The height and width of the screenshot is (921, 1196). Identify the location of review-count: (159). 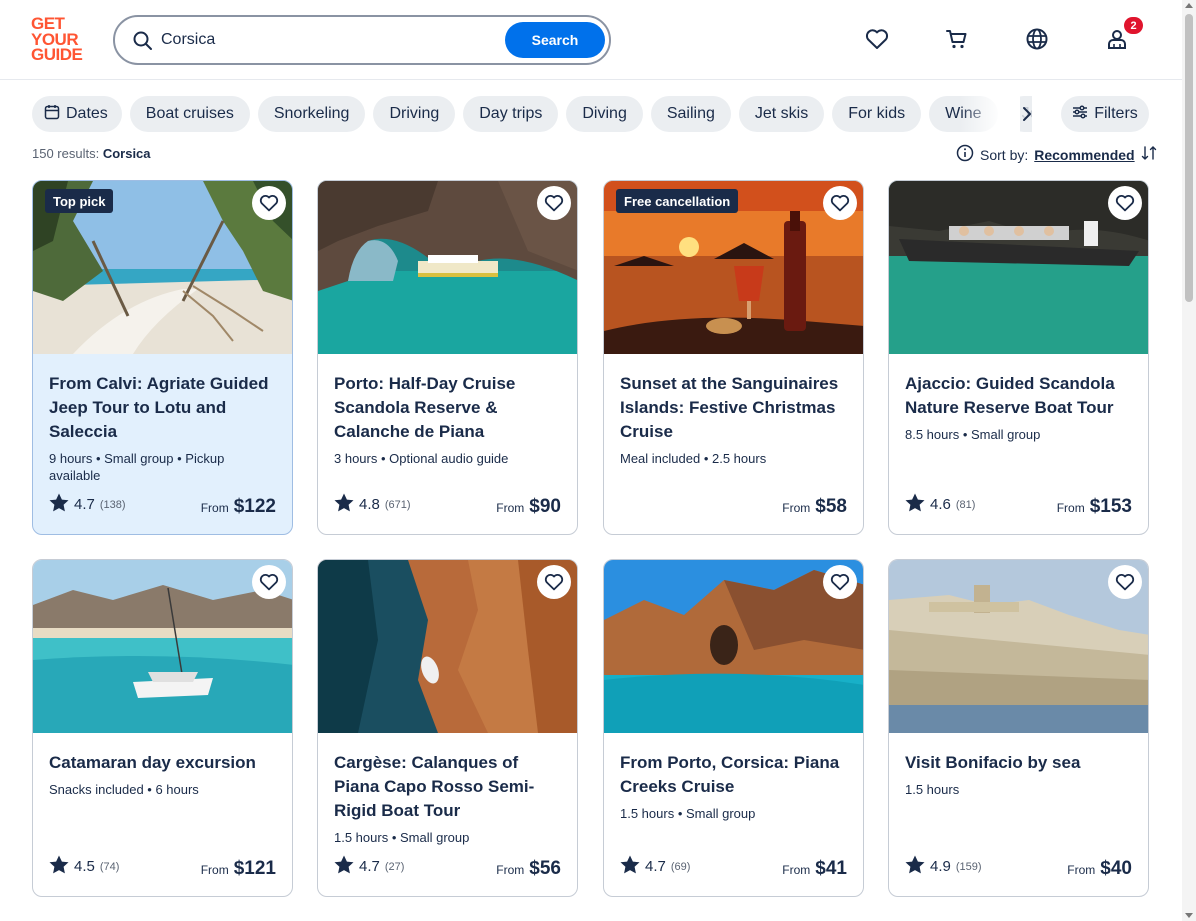
(968, 866).